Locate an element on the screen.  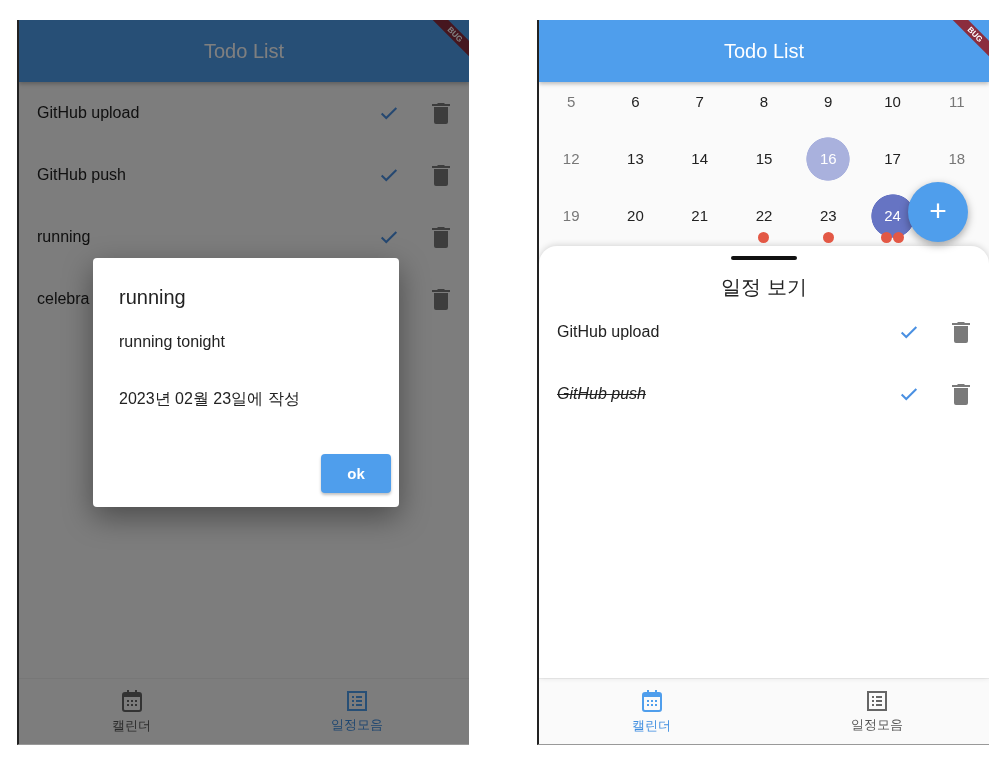
calendar-day: 6 is located at coordinates (635, 103).